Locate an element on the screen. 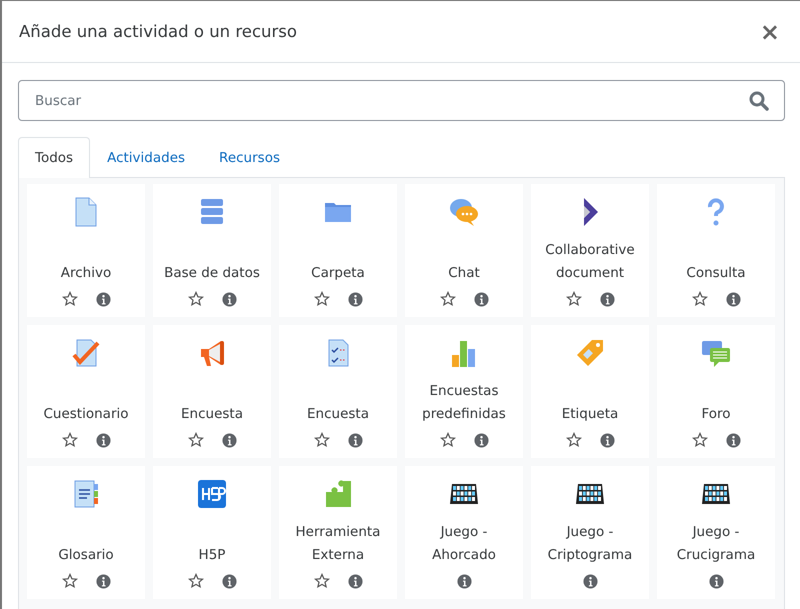 This screenshot has height=609, width=800. activity-label: Consulta is located at coordinates (716, 273).